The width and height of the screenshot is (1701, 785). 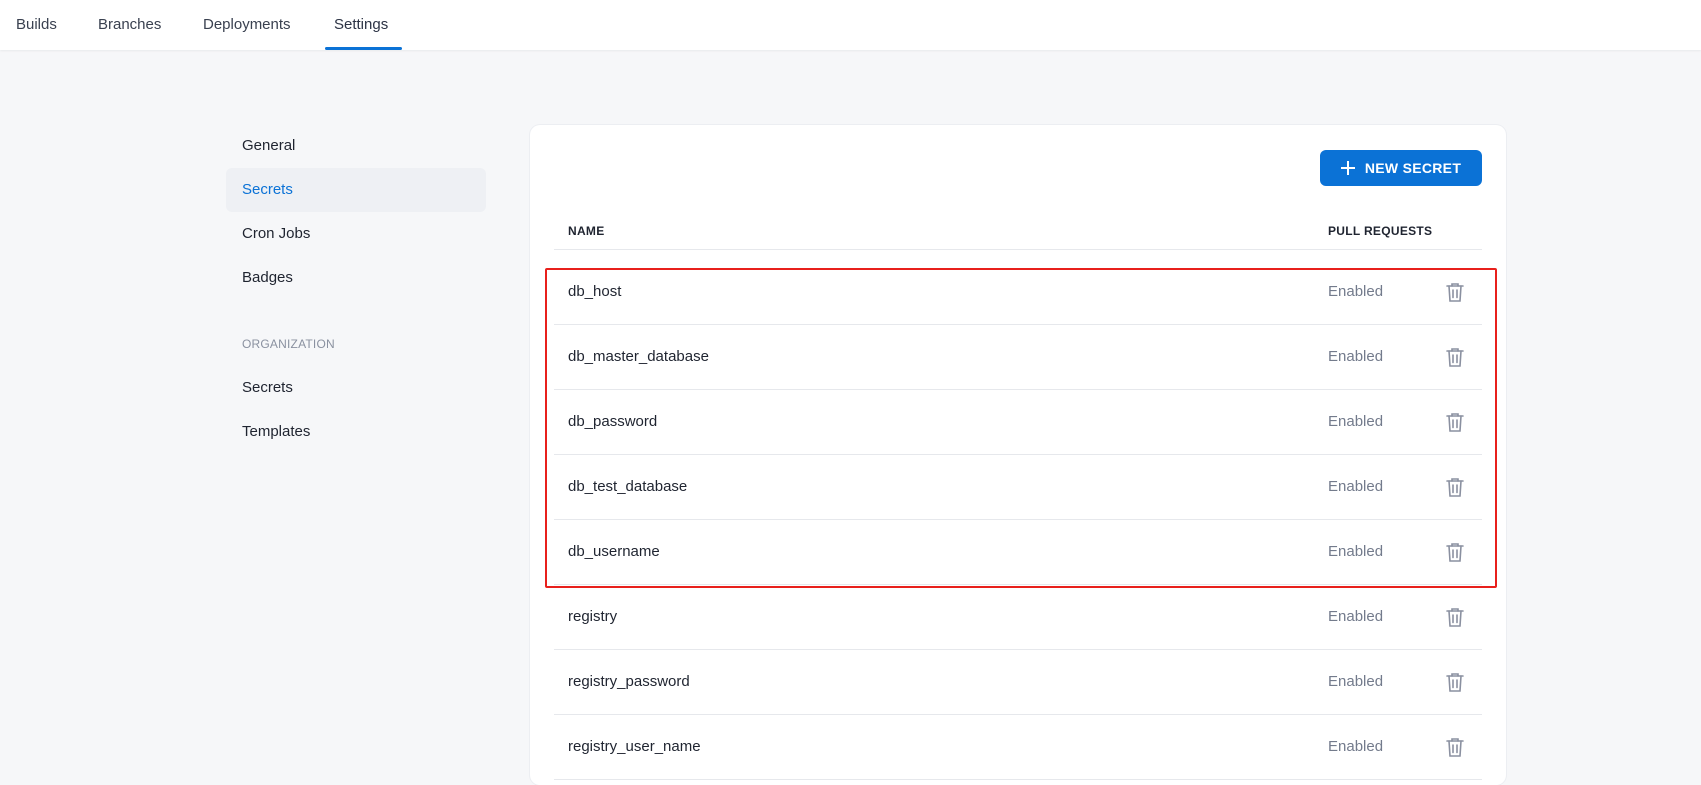 I want to click on secret-name: db_username, so click(x=614, y=551).